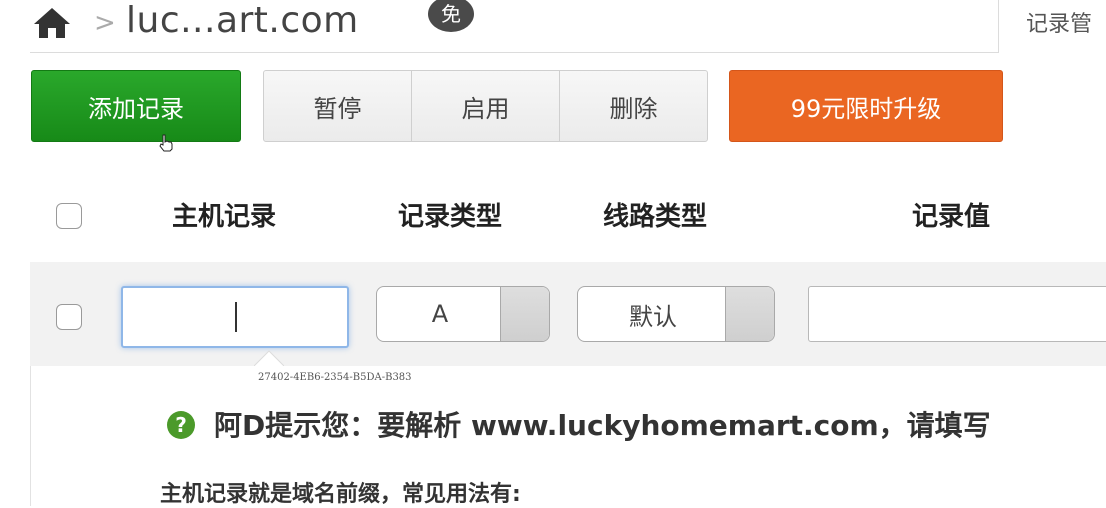 This screenshot has width=1106, height=508. What do you see at coordinates (136, 106) in the screenshot?
I see `add-record-button: 添加记录` at bounding box center [136, 106].